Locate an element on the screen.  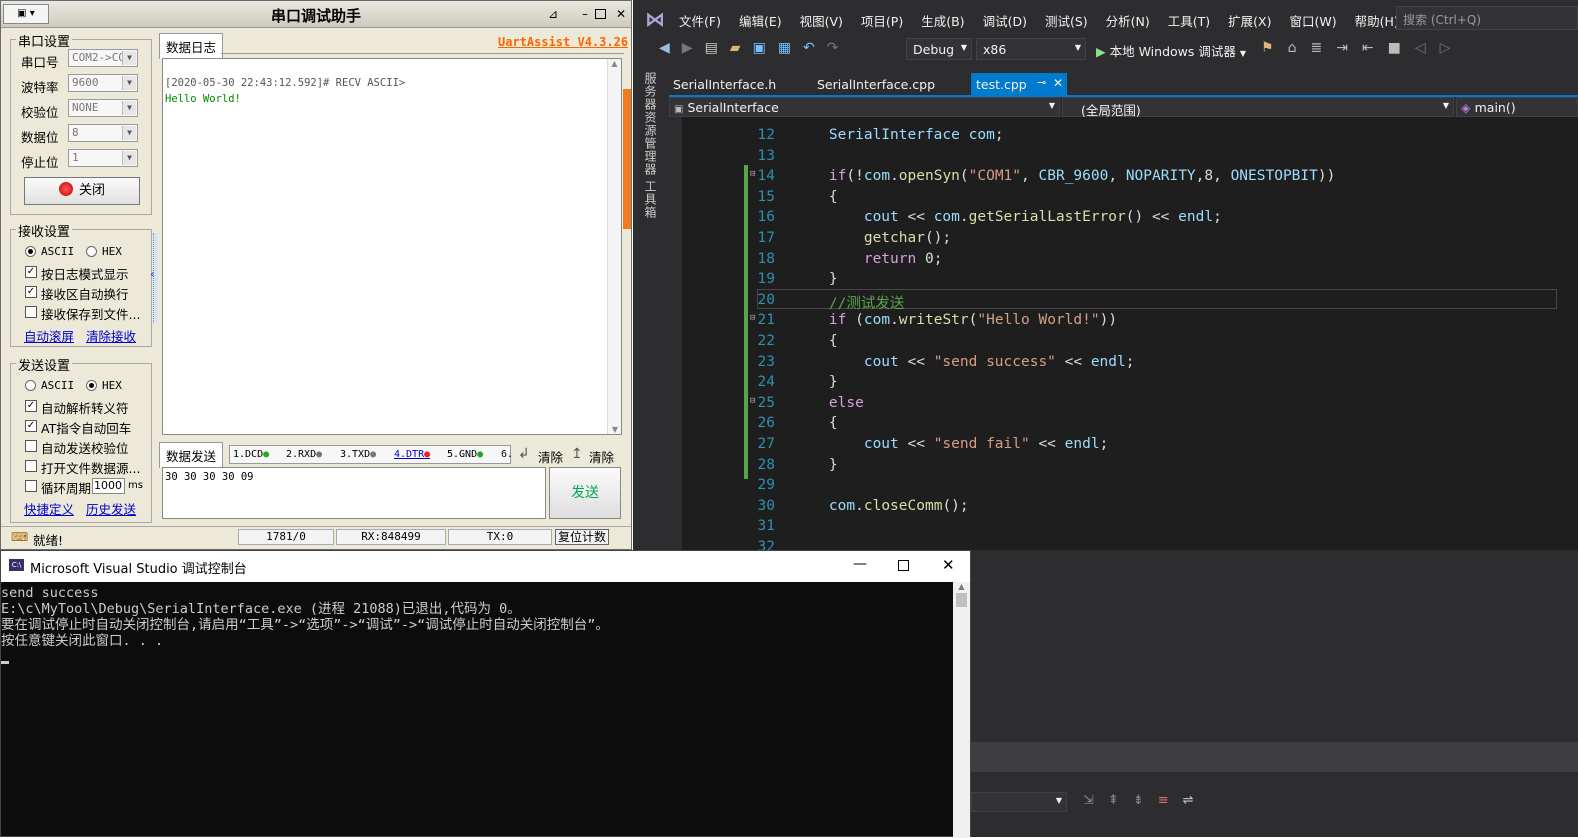
outdent-icon: ⇤ is located at coordinates (1368, 48).